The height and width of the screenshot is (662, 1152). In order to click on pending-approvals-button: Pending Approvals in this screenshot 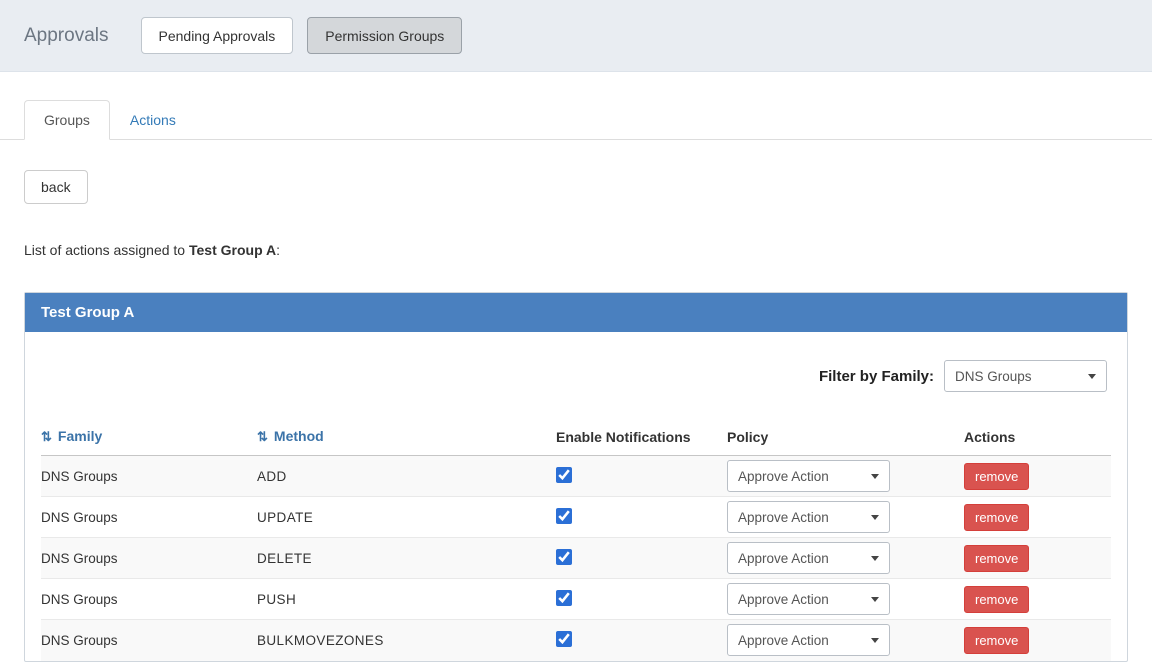, I will do `click(217, 35)`.